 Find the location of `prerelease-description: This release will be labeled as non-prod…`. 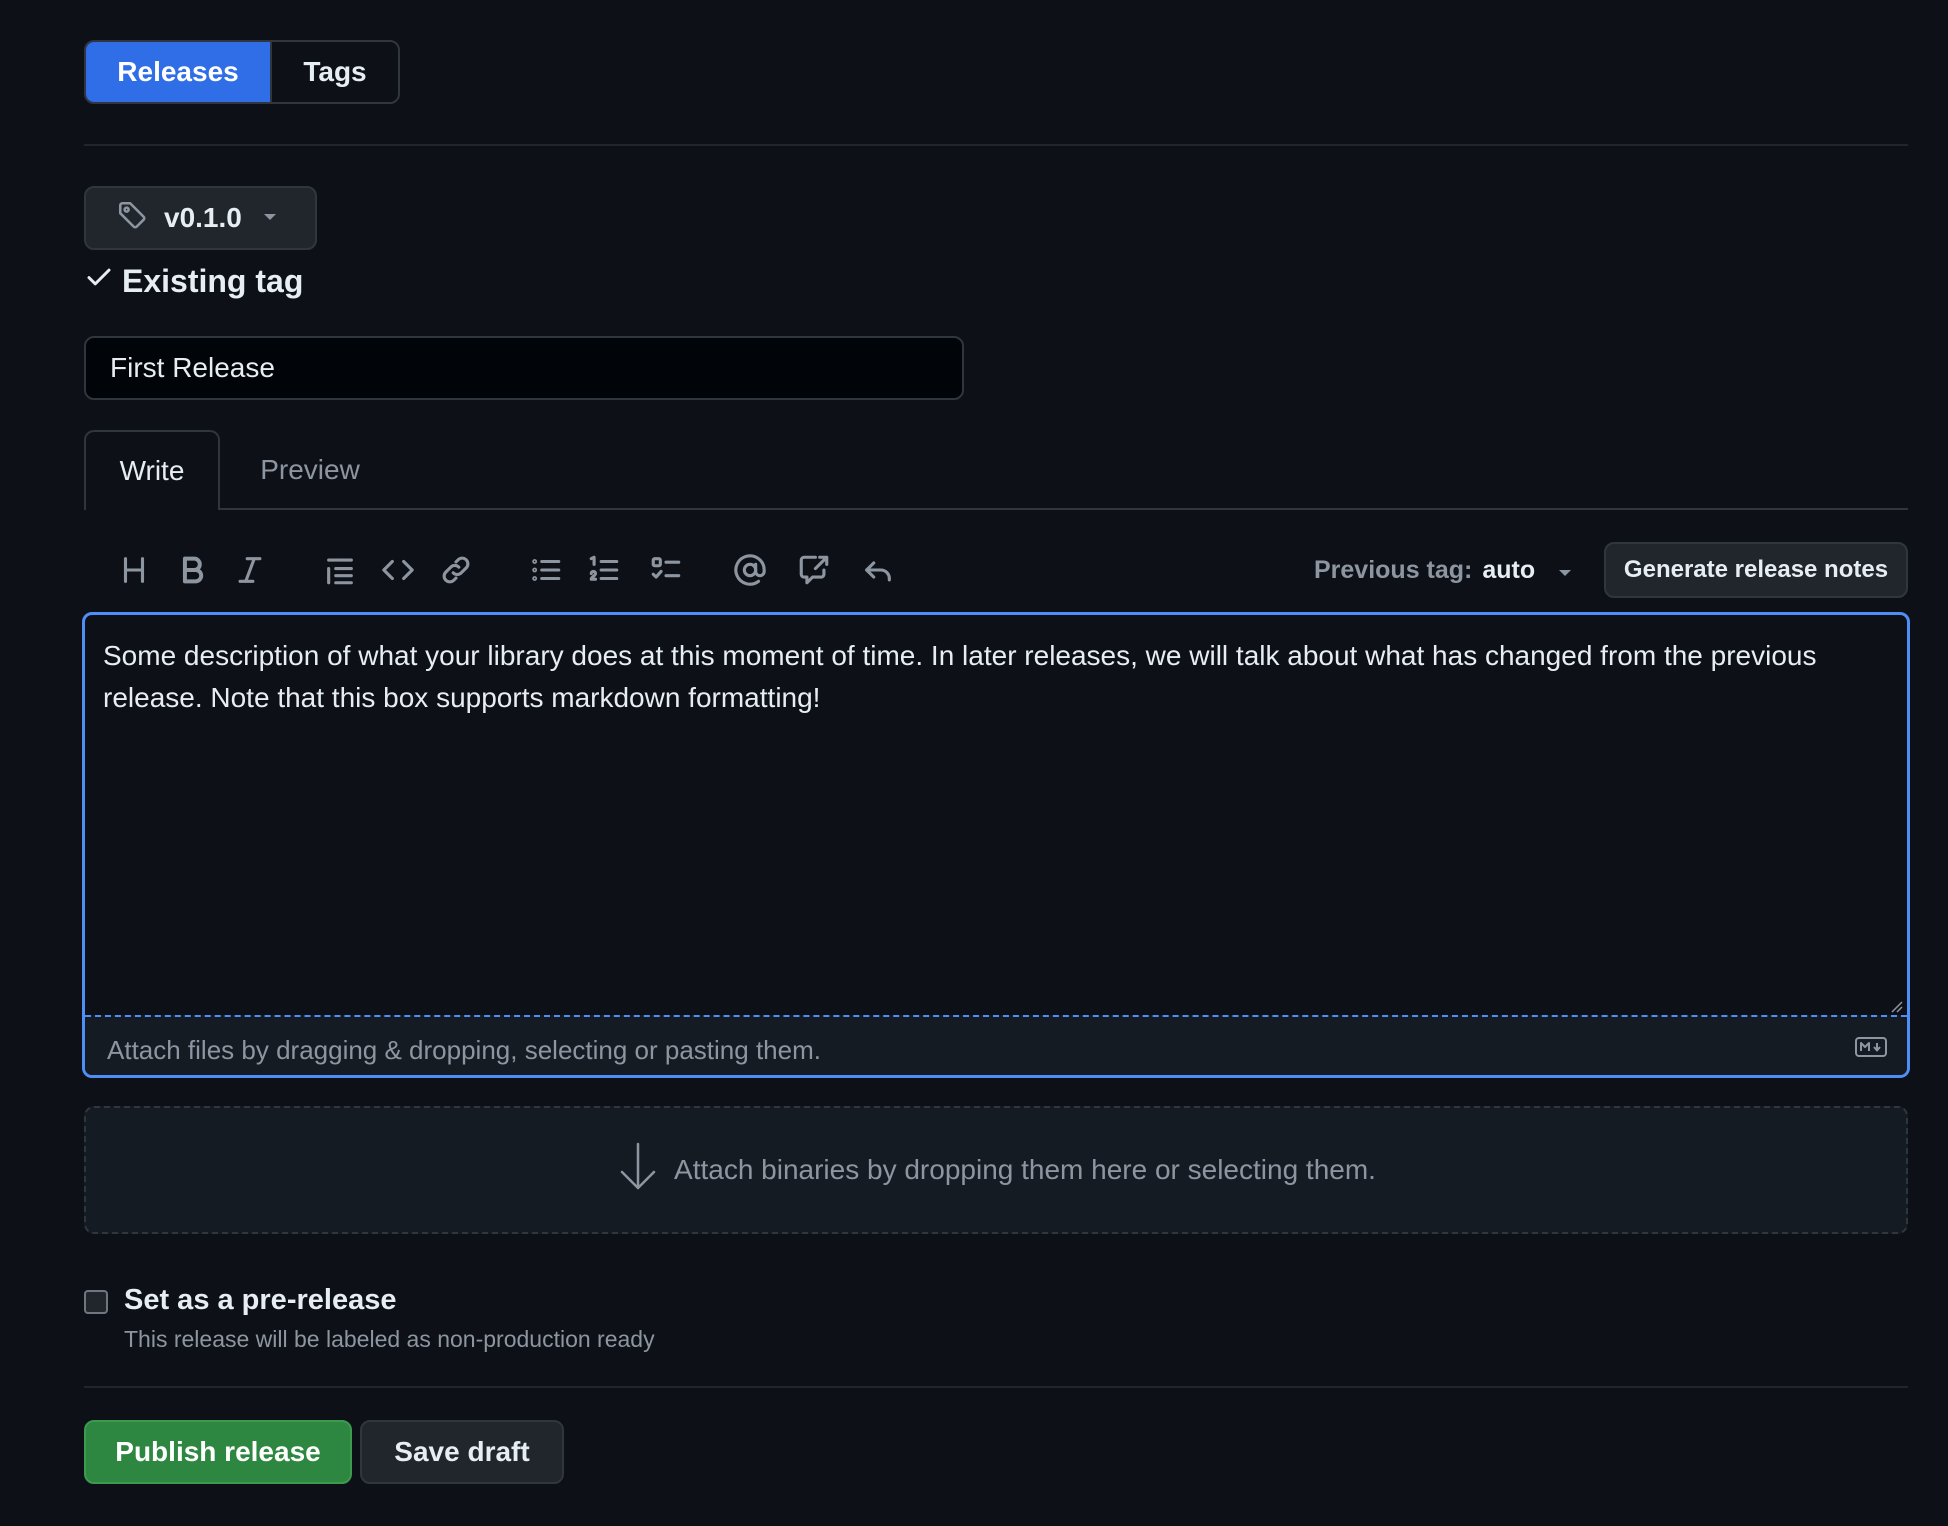

prerelease-description: This release will be labeled as non-prod… is located at coordinates (389, 1339).